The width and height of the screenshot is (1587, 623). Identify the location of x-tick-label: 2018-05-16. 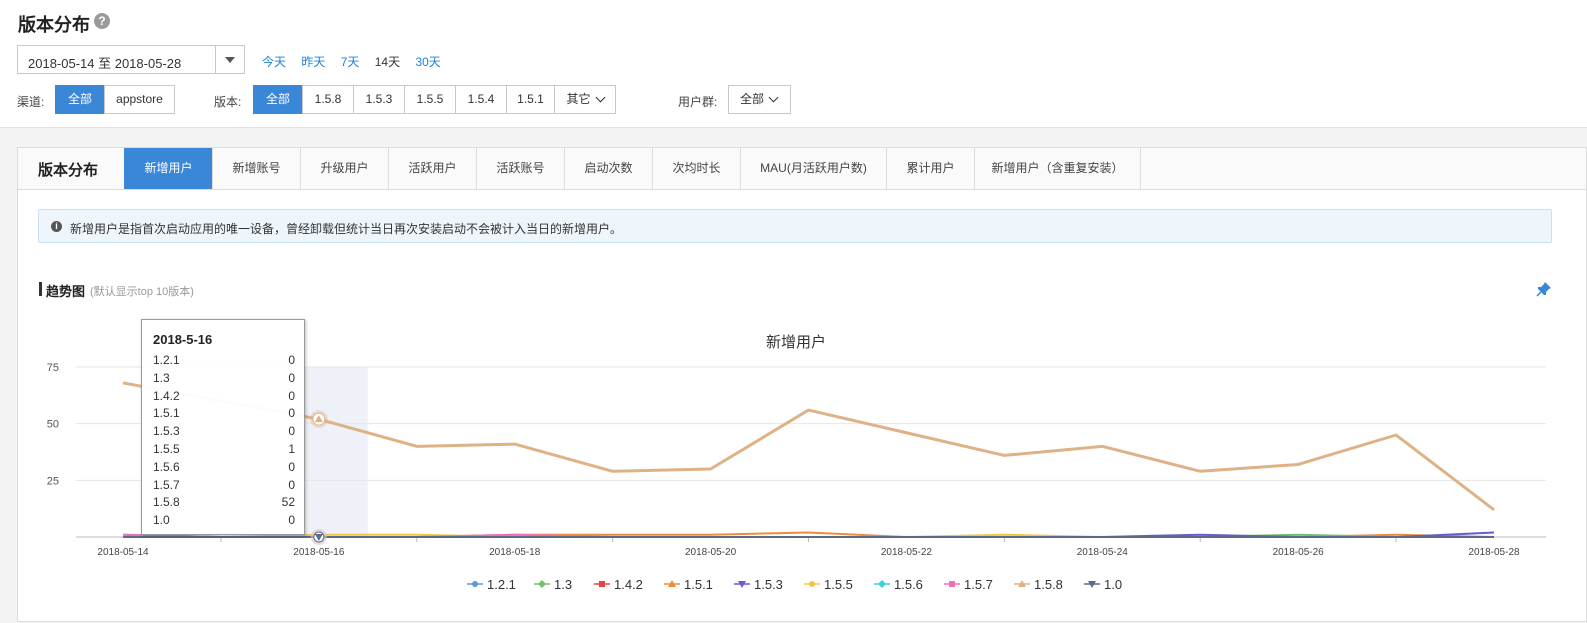
(319, 552).